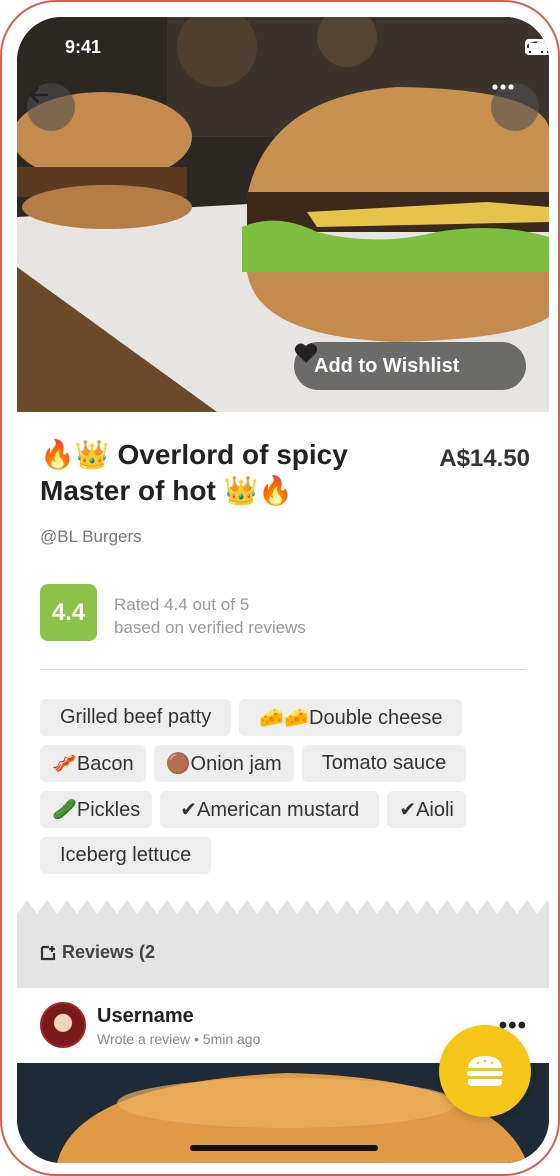 This screenshot has width=560, height=1176. Describe the element at coordinates (503, 87) in the screenshot. I see `more-dots-icon` at that location.